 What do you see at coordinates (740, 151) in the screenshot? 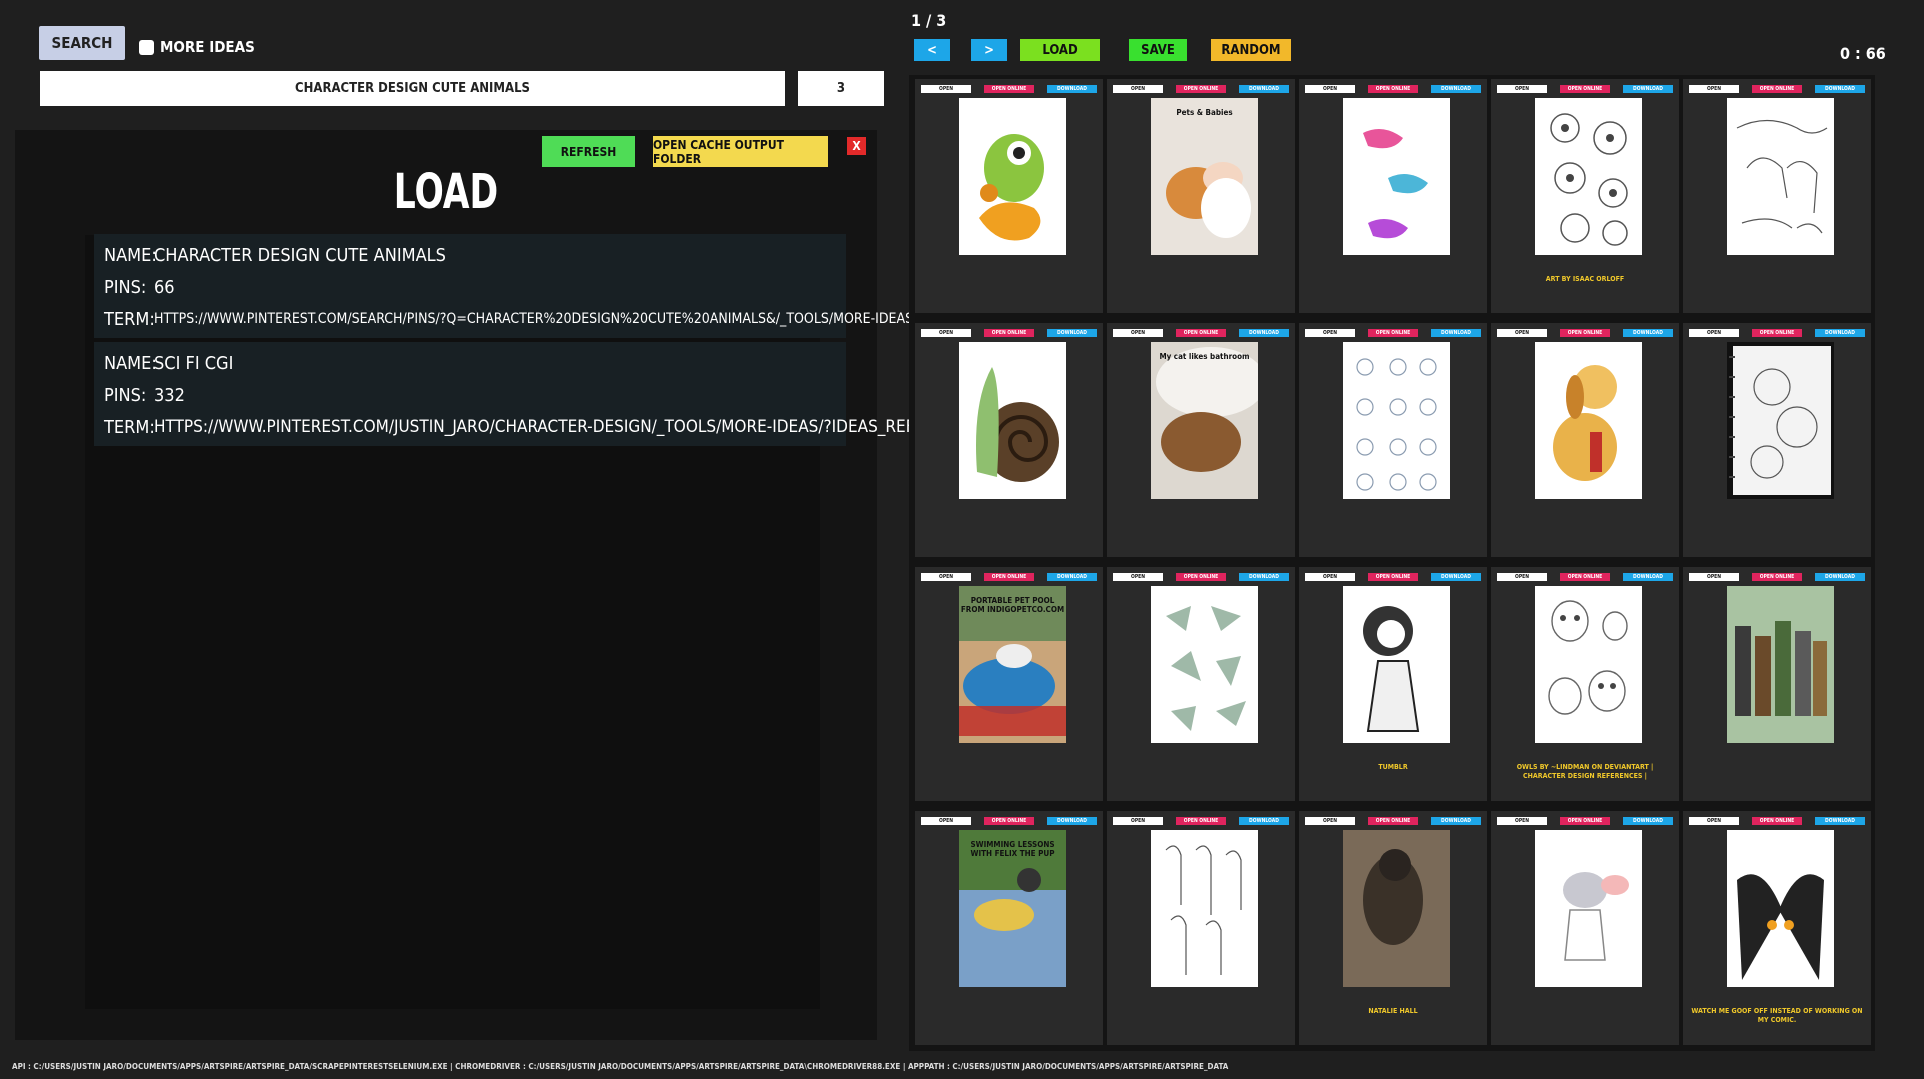
I see `open-cache-folder-button: OPEN CACHE OUTPUT FOLDER` at bounding box center [740, 151].